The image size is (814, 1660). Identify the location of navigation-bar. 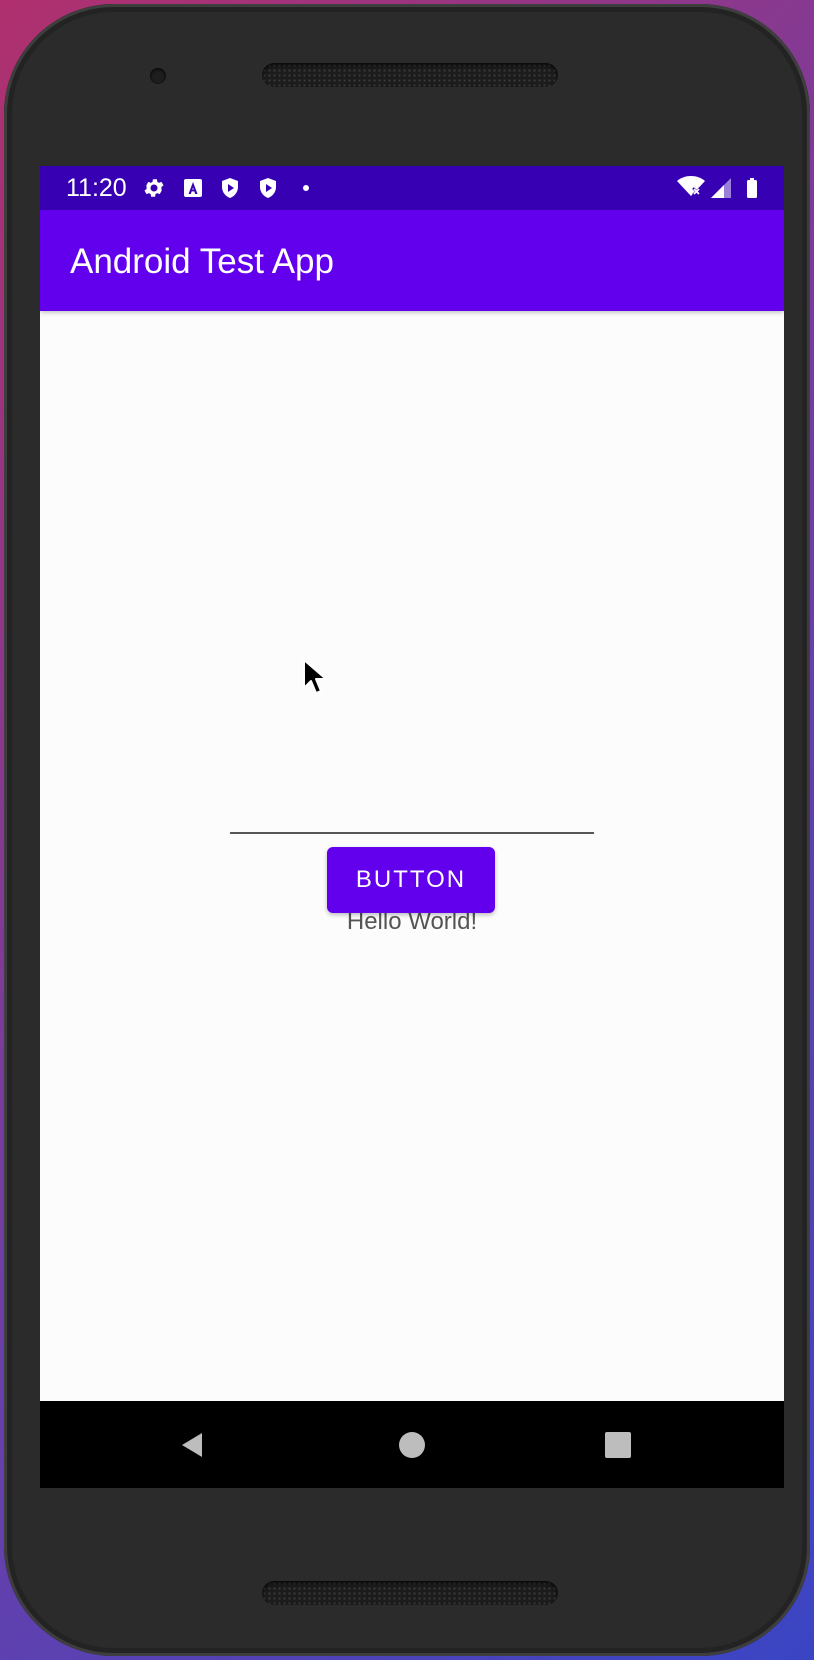
(412, 1444).